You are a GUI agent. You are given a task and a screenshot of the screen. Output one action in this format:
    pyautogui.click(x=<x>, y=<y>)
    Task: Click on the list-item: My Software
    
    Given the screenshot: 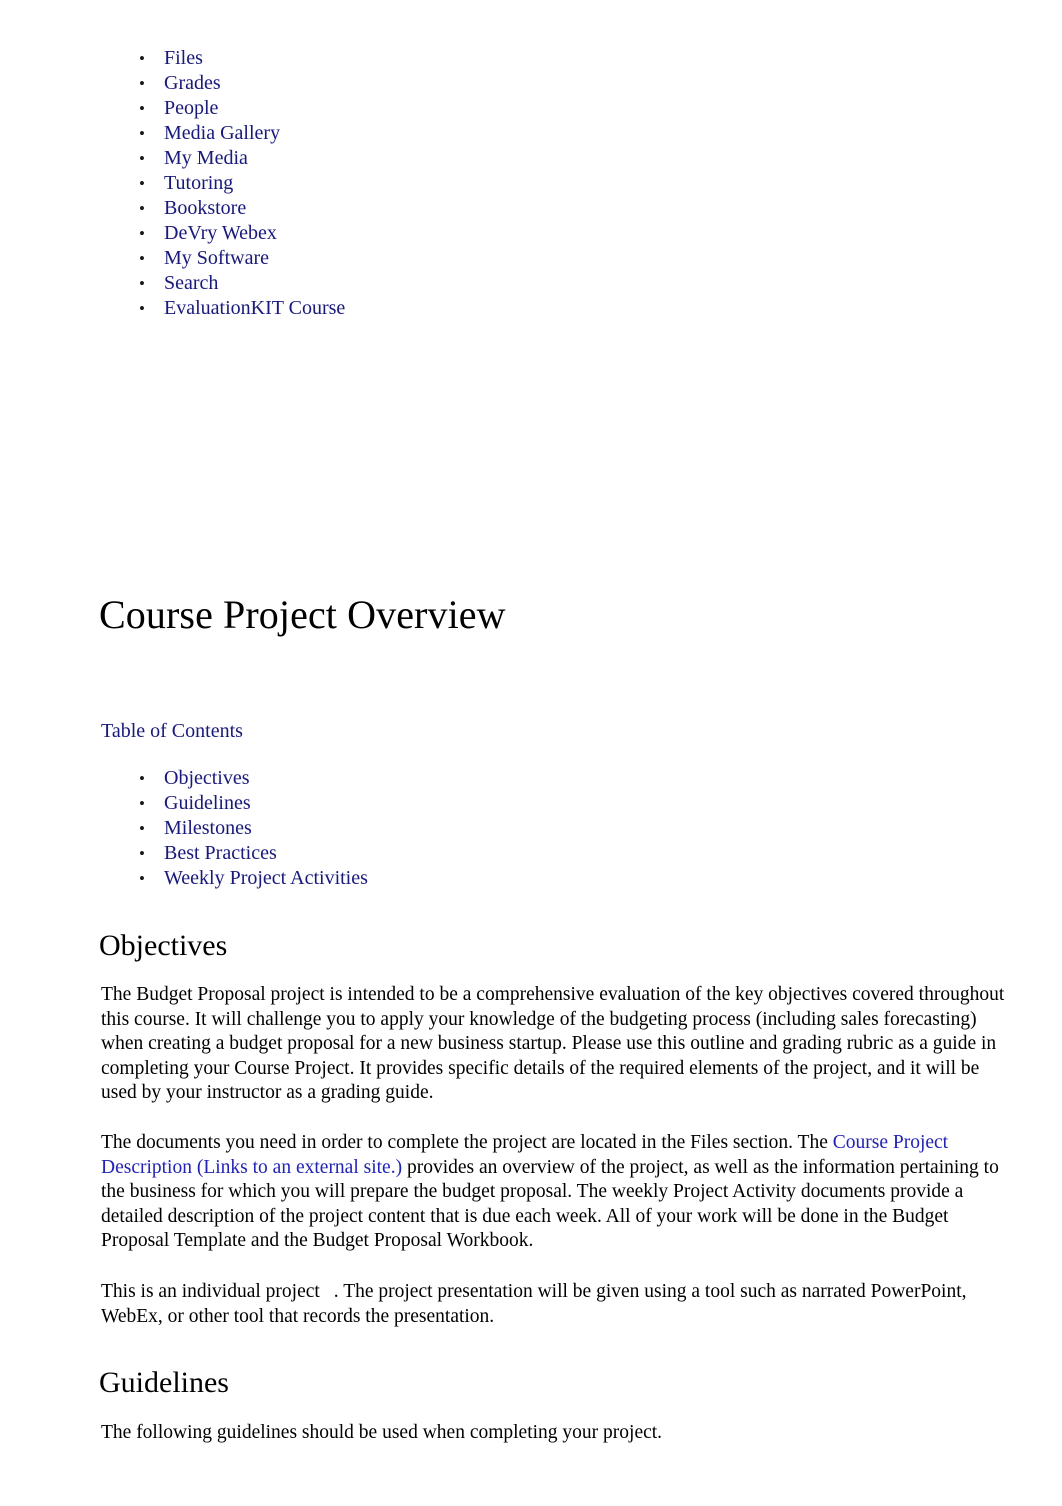 What is the action you would take?
    pyautogui.click(x=471, y=258)
    